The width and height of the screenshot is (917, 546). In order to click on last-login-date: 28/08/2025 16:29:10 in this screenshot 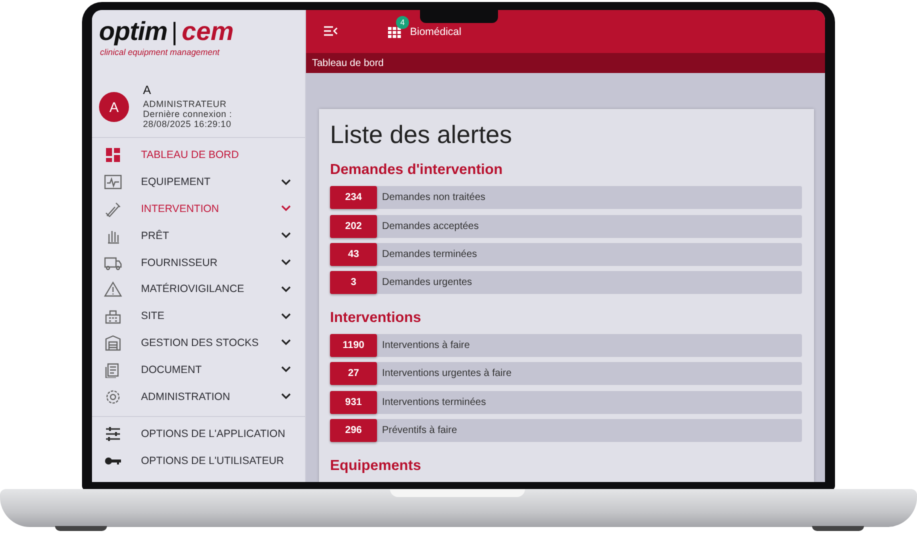, I will do `click(187, 124)`.